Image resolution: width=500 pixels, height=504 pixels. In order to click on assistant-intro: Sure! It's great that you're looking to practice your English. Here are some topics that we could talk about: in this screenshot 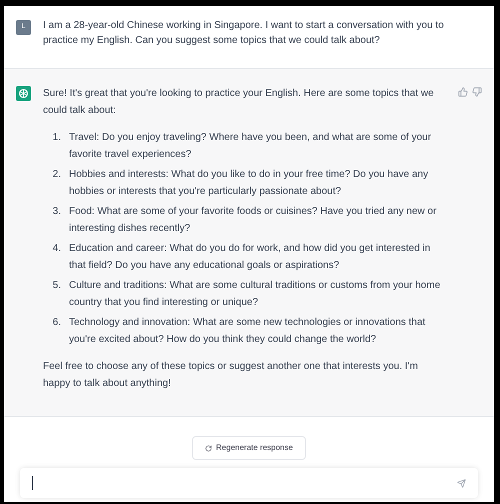, I will do `click(239, 102)`.